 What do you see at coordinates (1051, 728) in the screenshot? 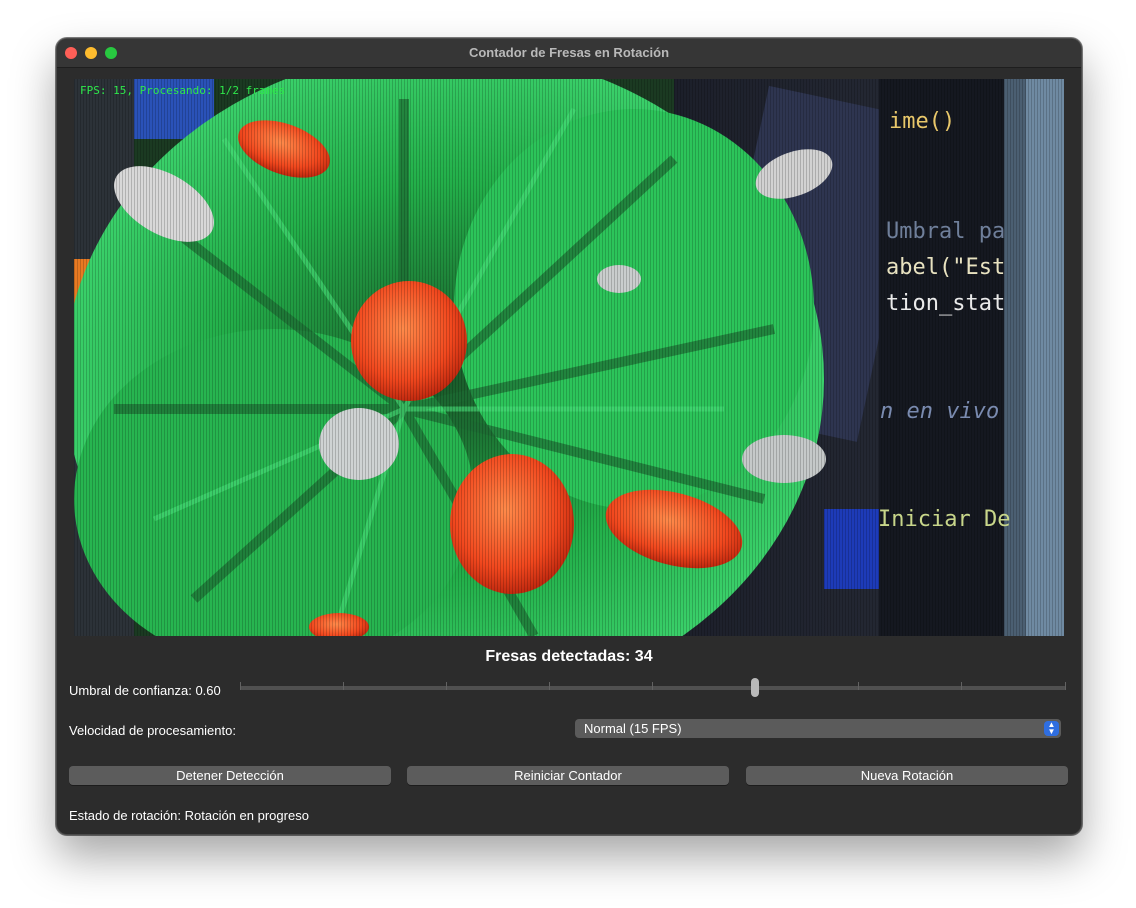
I see `chevron-up-down-icon: ▲ ▼` at bounding box center [1051, 728].